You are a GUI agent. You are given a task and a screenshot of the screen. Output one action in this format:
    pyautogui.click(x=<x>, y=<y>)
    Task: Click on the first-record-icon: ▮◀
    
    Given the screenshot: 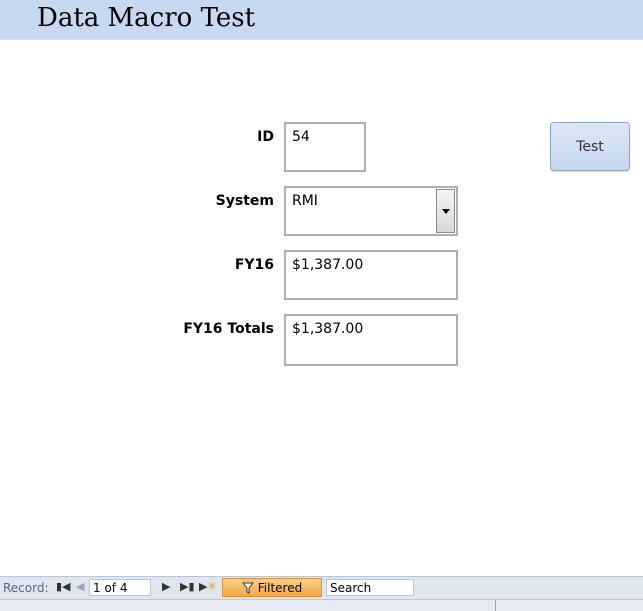 What is the action you would take?
    pyautogui.click(x=63, y=586)
    